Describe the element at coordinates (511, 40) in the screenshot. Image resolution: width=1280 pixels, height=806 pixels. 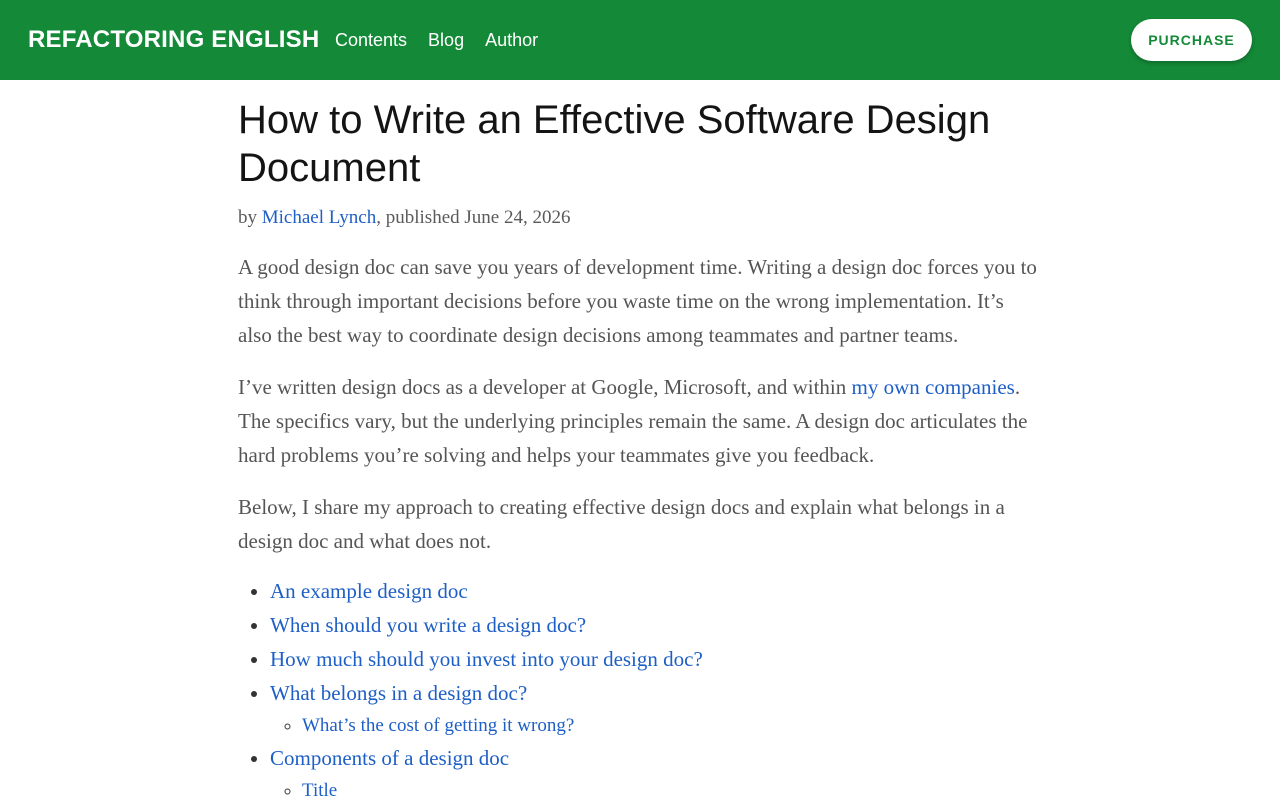
I see `nav-author-link: Author` at that location.